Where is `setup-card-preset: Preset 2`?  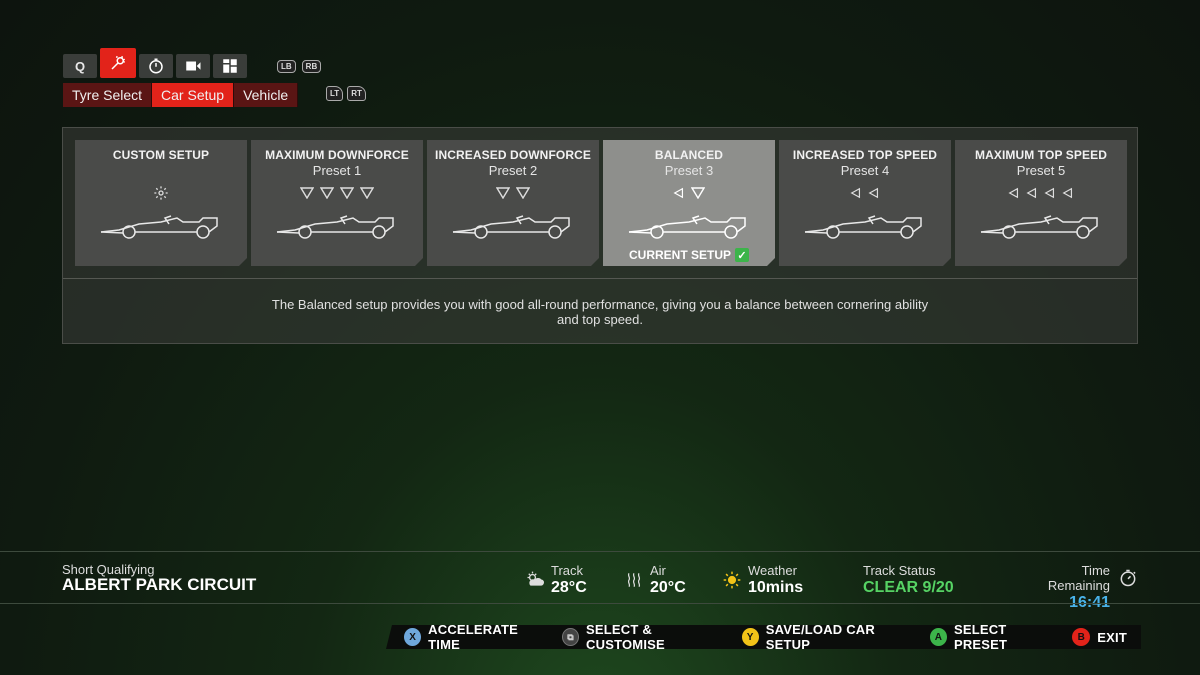 setup-card-preset: Preset 2 is located at coordinates (513, 170).